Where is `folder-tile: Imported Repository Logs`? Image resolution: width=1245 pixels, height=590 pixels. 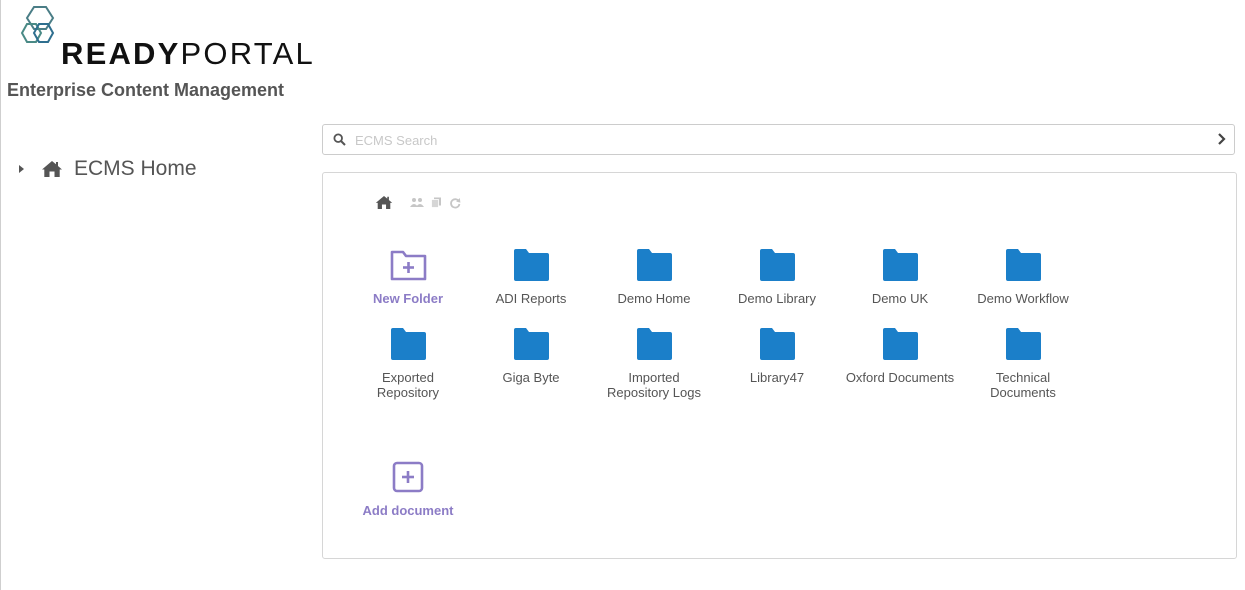
folder-tile: Imported Repository Logs is located at coordinates (654, 364).